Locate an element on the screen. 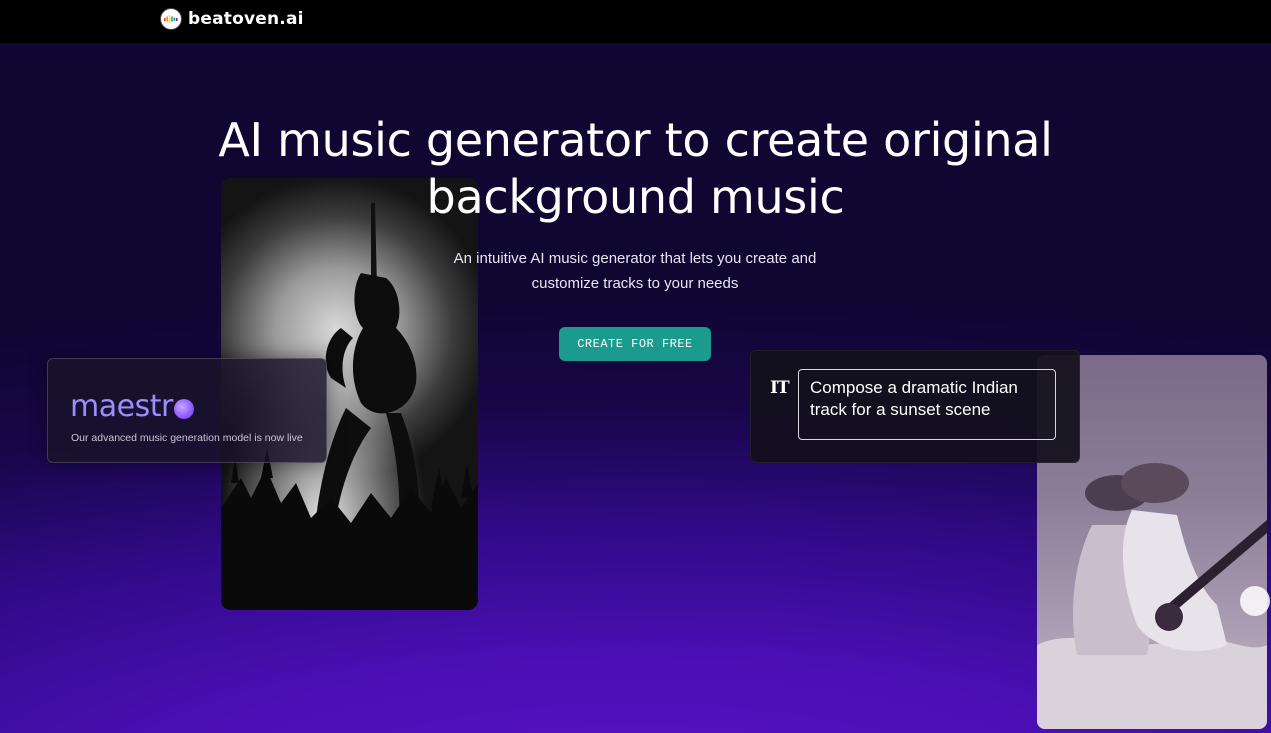  play-button-icon is located at coordinates (1255, 601).